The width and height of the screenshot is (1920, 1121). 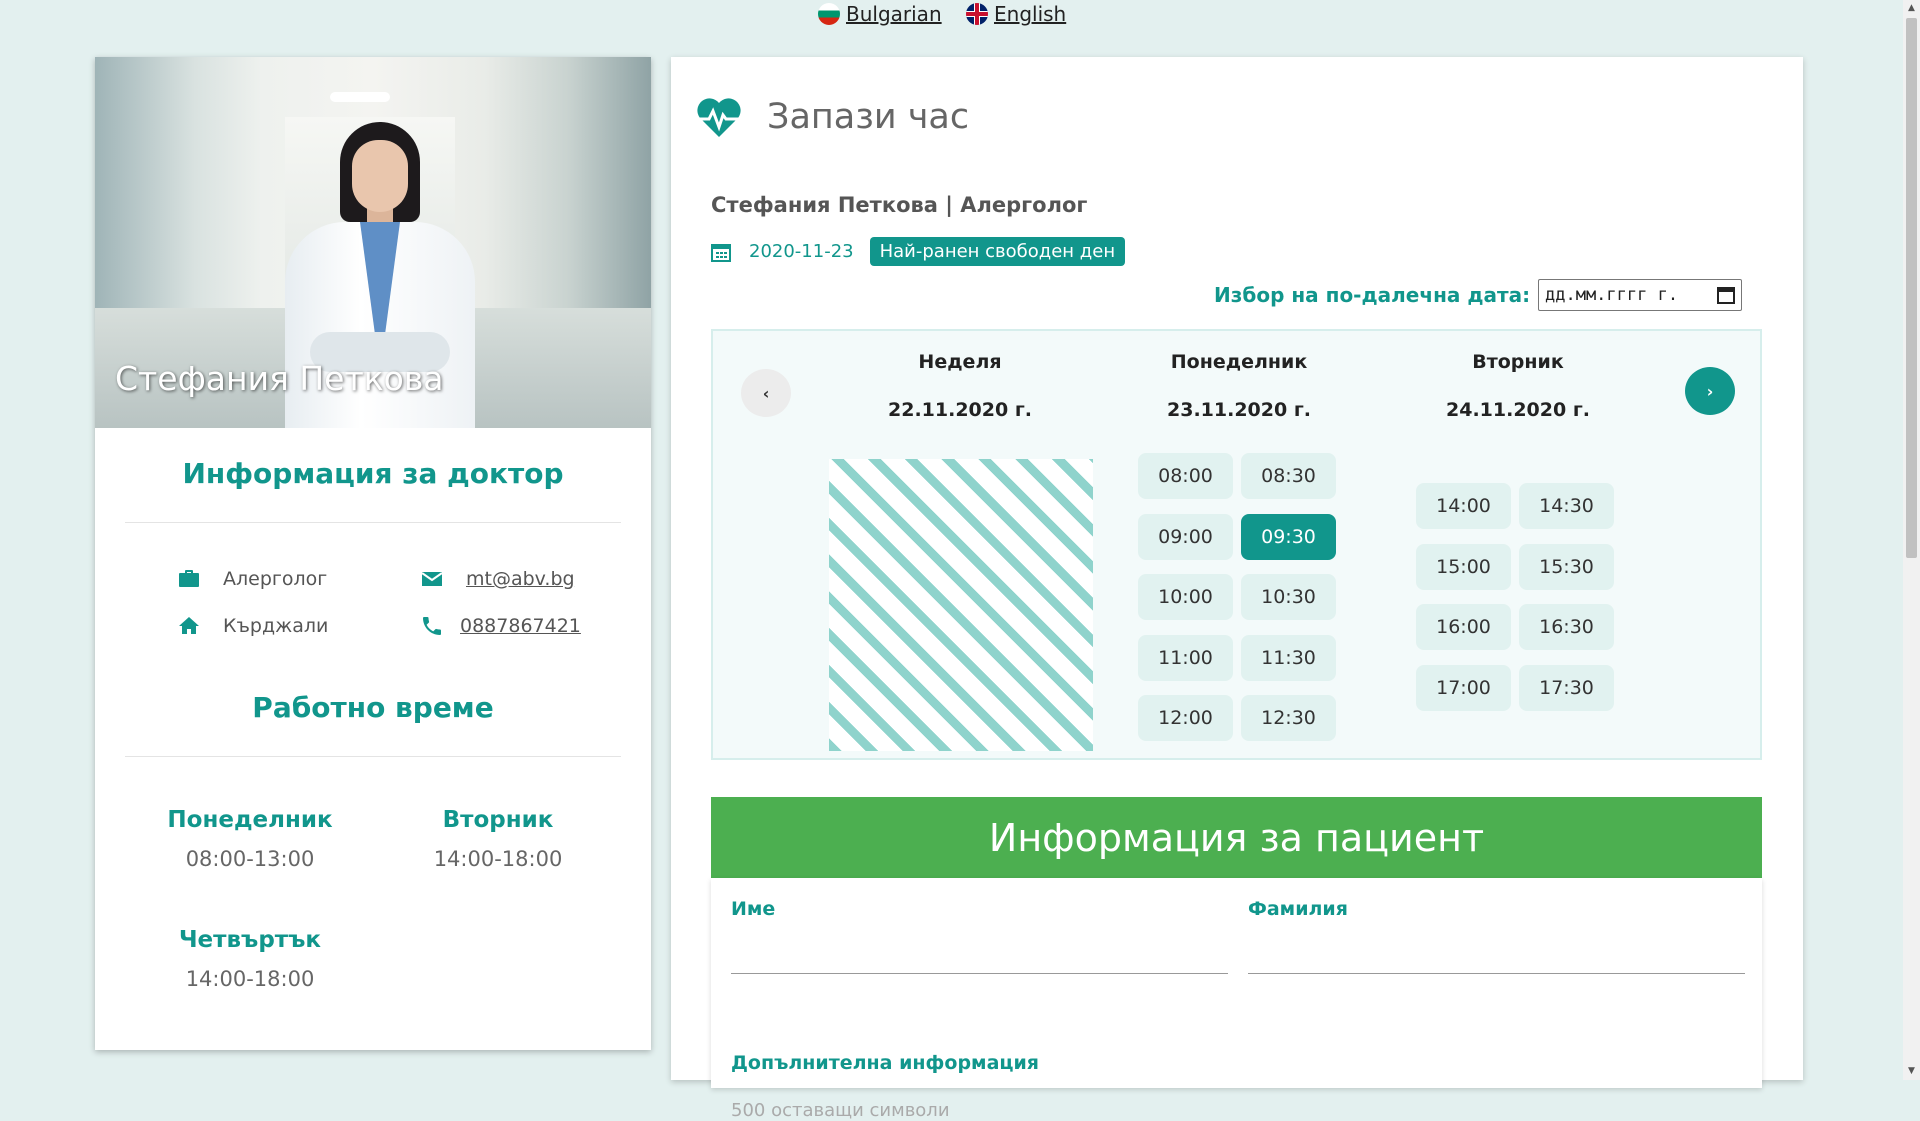 What do you see at coordinates (1185, 658) in the screenshot?
I see `time-slot: 11:00` at bounding box center [1185, 658].